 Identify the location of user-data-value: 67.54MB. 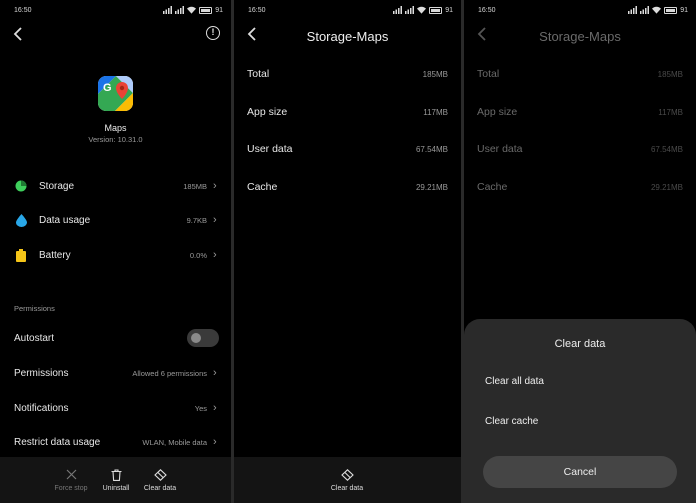
(666, 149).